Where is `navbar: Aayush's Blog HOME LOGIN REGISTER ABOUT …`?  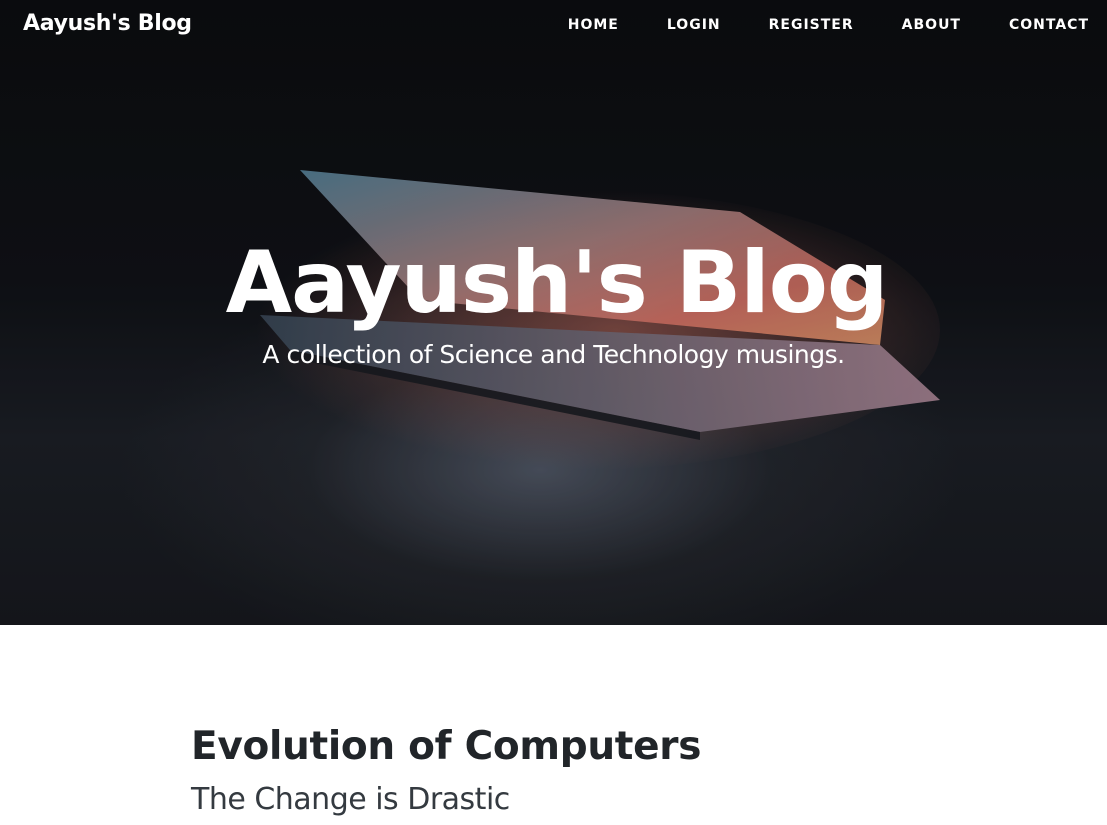 navbar: Aayush's Blog HOME LOGIN REGISTER ABOUT … is located at coordinates (553, 27).